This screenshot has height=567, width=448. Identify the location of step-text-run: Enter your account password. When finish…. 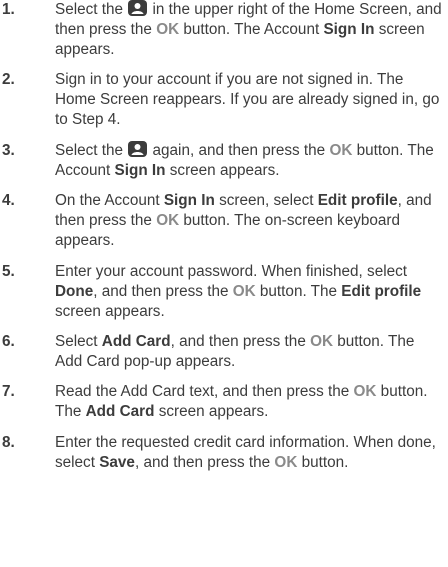
(231, 271).